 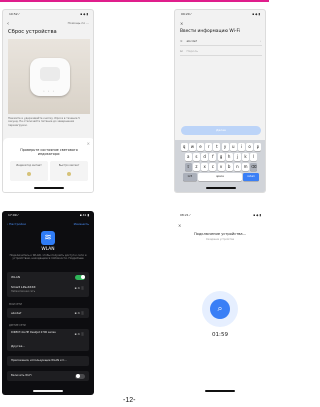 I want to click on key: z, so click(x=196, y=167).